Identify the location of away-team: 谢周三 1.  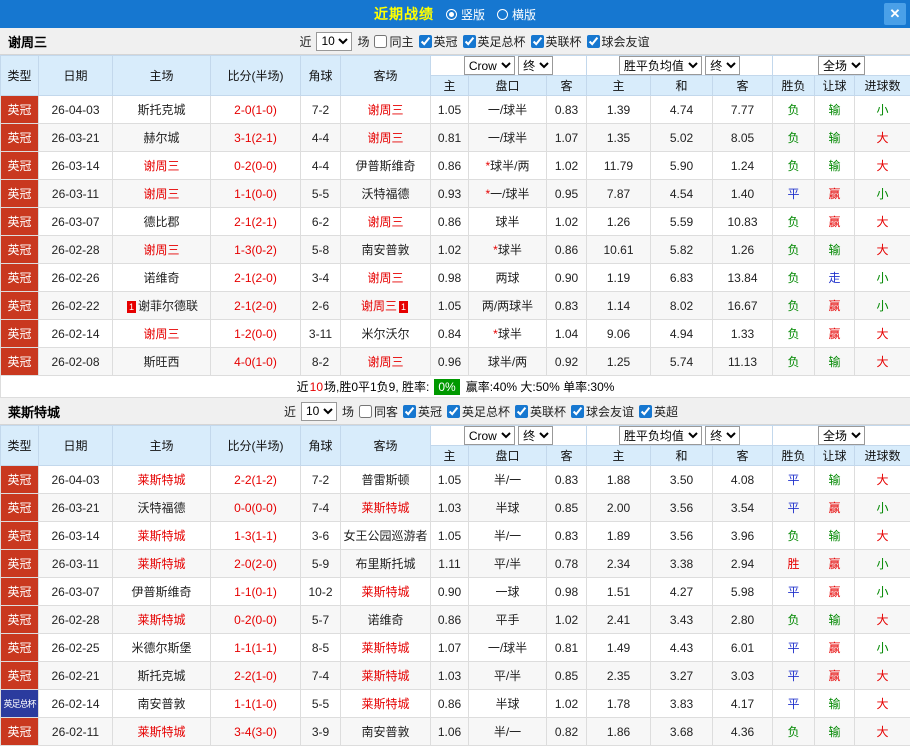
(385, 305).